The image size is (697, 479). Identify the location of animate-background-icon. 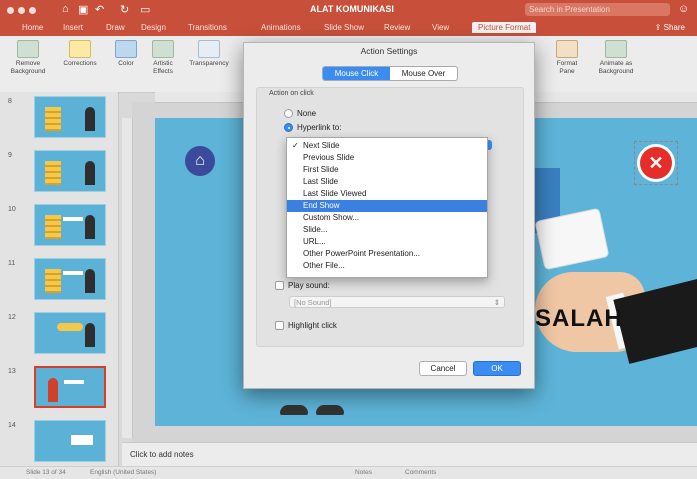
(616, 49).